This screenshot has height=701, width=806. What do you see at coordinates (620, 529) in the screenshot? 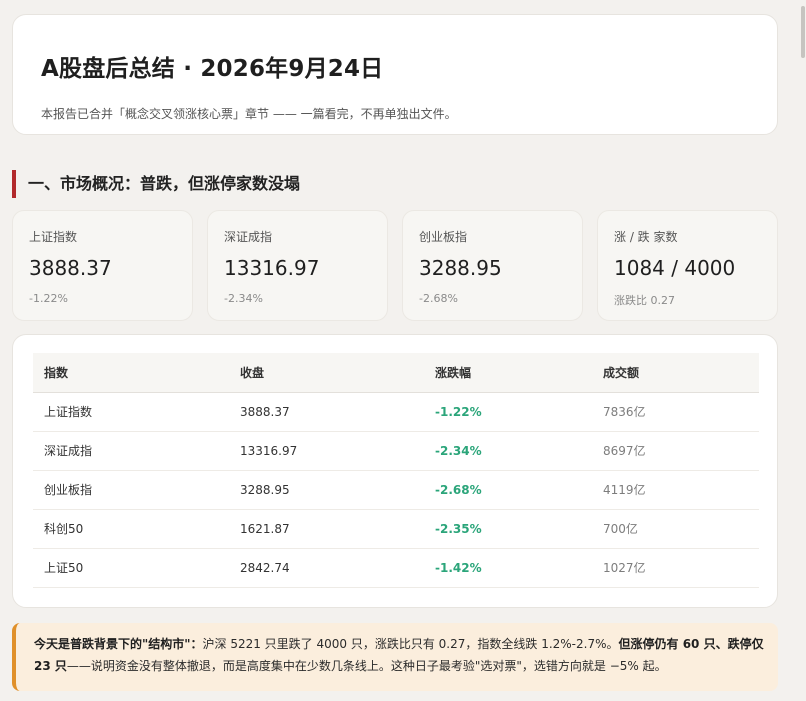
I see `turnover-value: 700亿` at bounding box center [620, 529].